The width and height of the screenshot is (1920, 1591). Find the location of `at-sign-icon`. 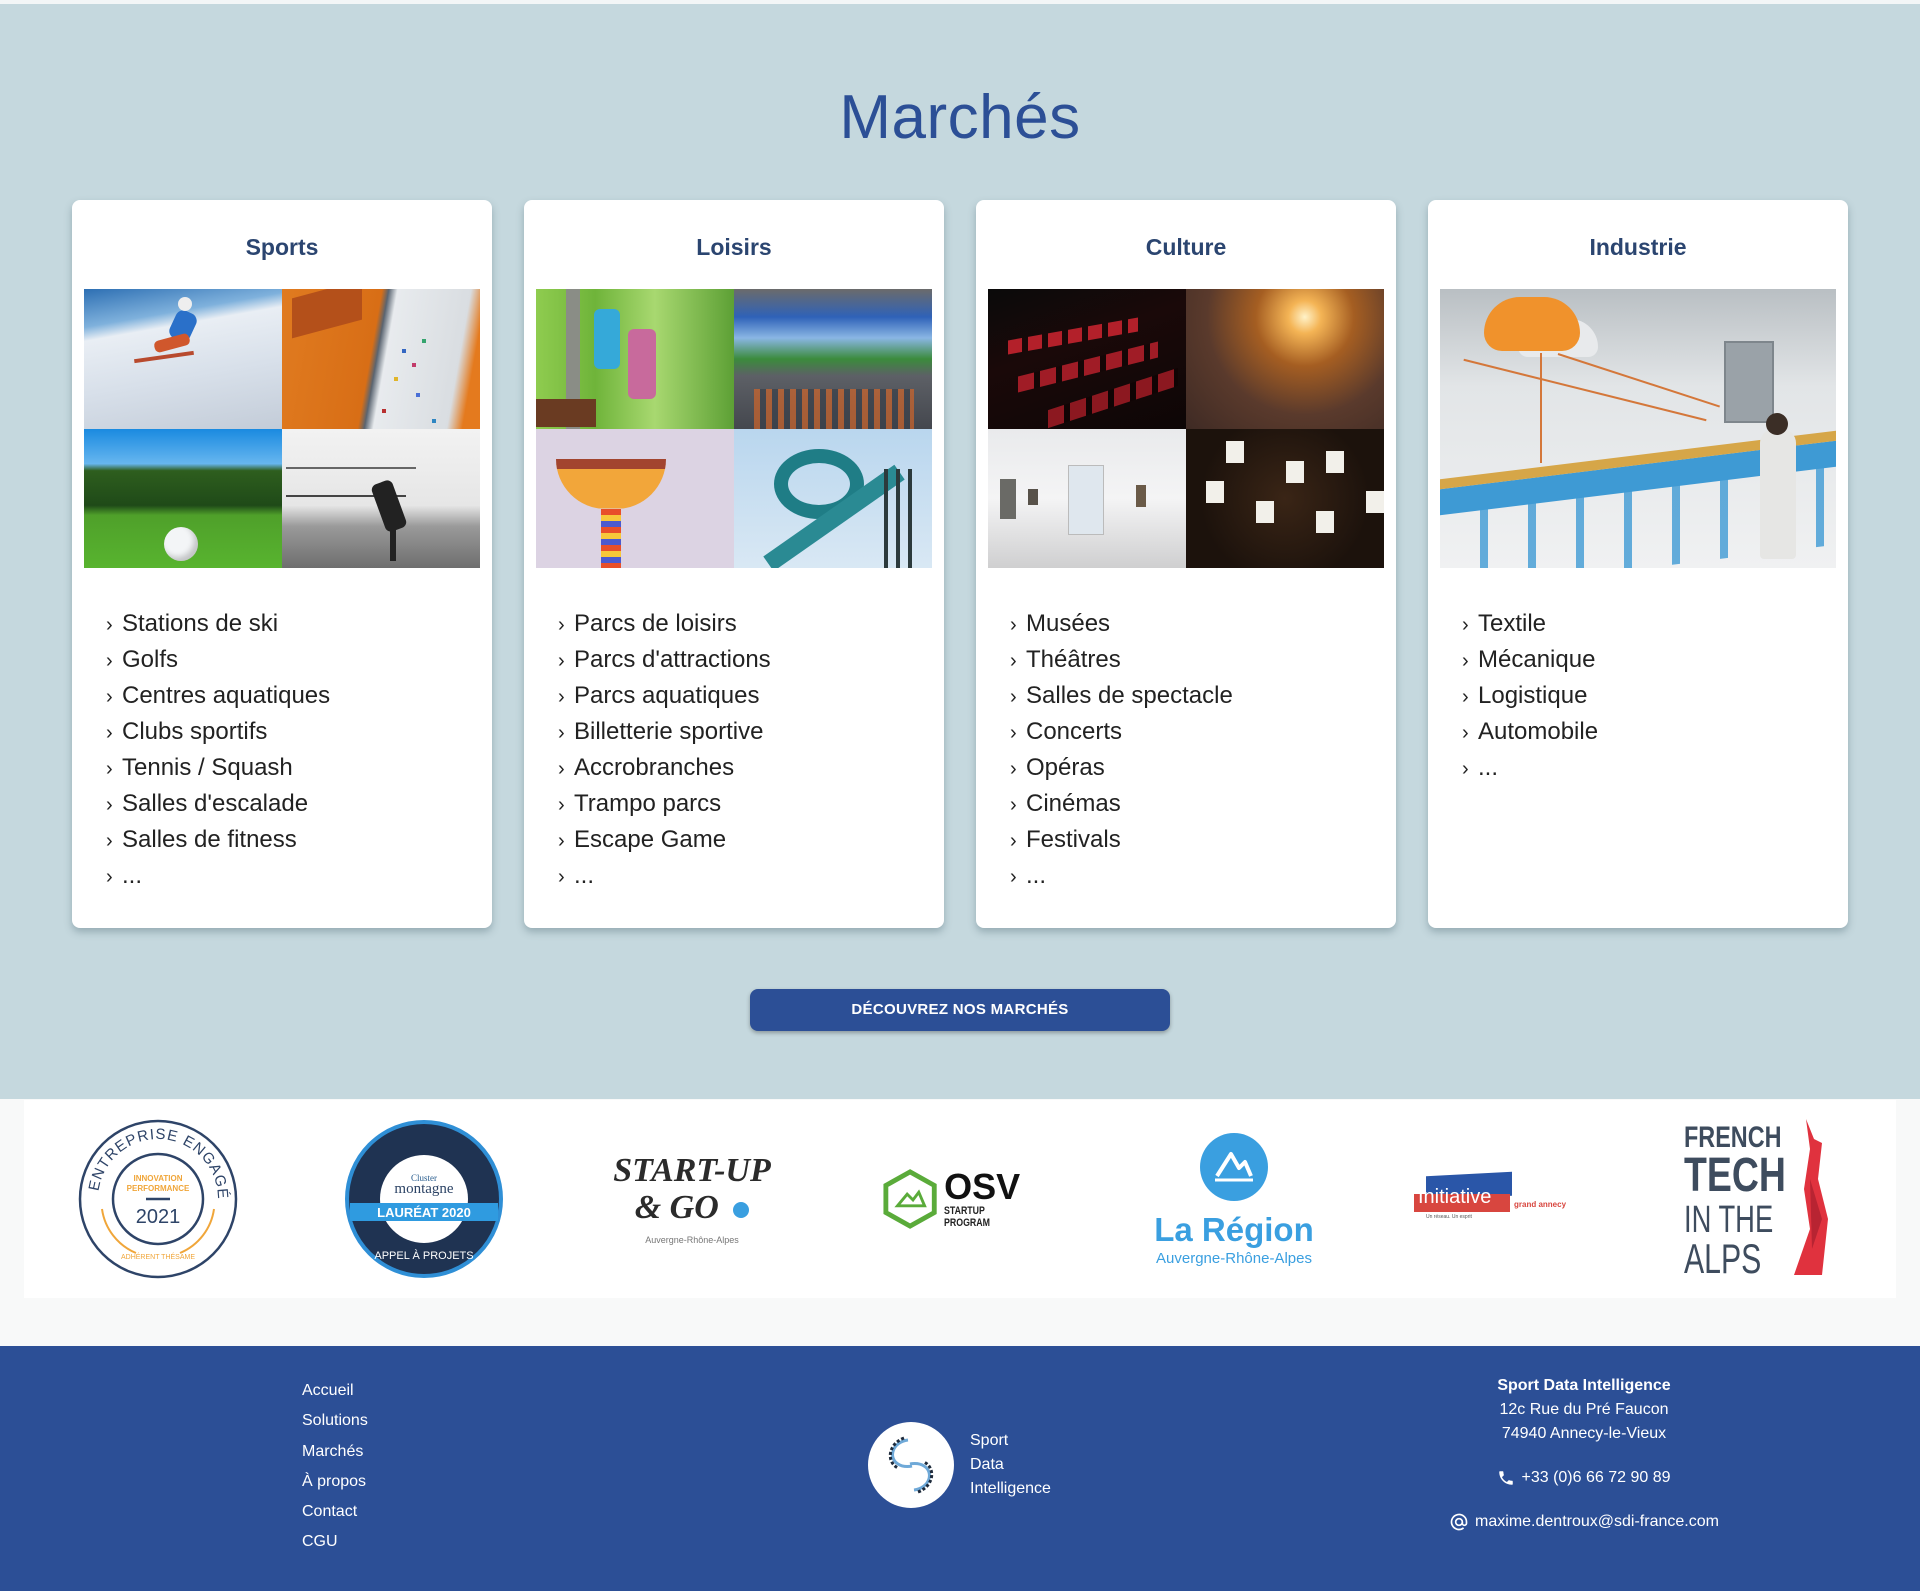

at-sign-icon is located at coordinates (1459, 1522).